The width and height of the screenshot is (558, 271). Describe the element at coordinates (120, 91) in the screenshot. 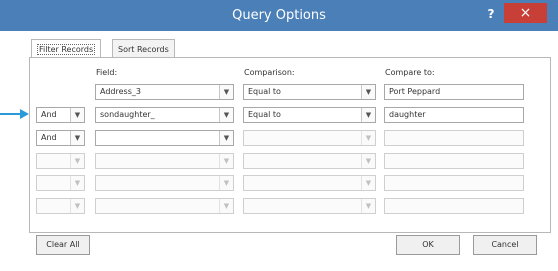

I see `field-value: Address_3` at that location.